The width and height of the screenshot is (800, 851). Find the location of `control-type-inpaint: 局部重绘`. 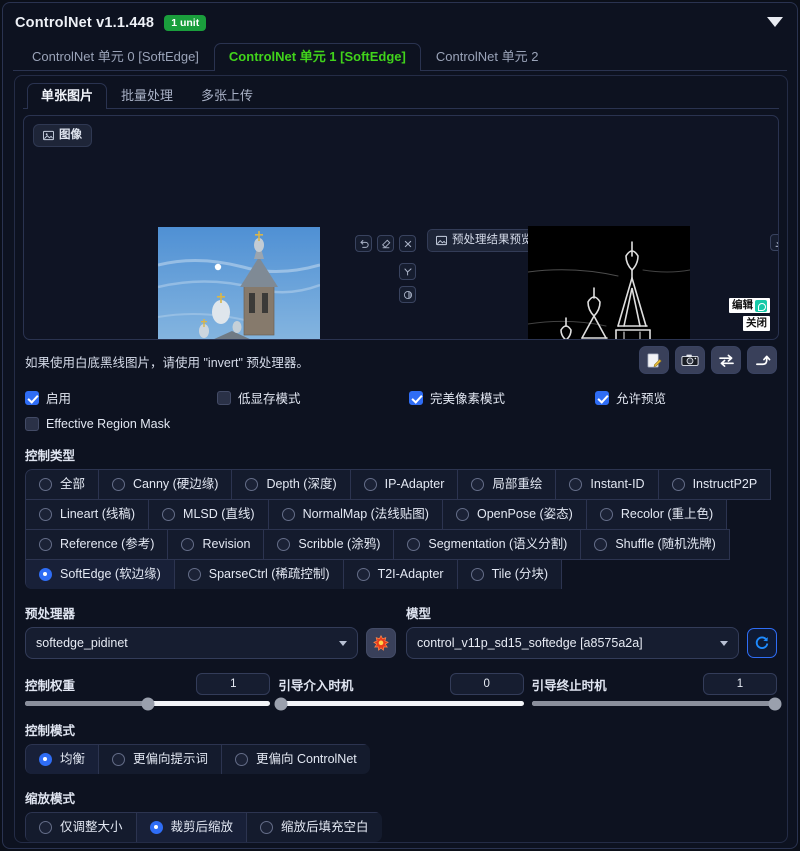

control-type-inpaint: 局部重绘 is located at coordinates (507, 484).